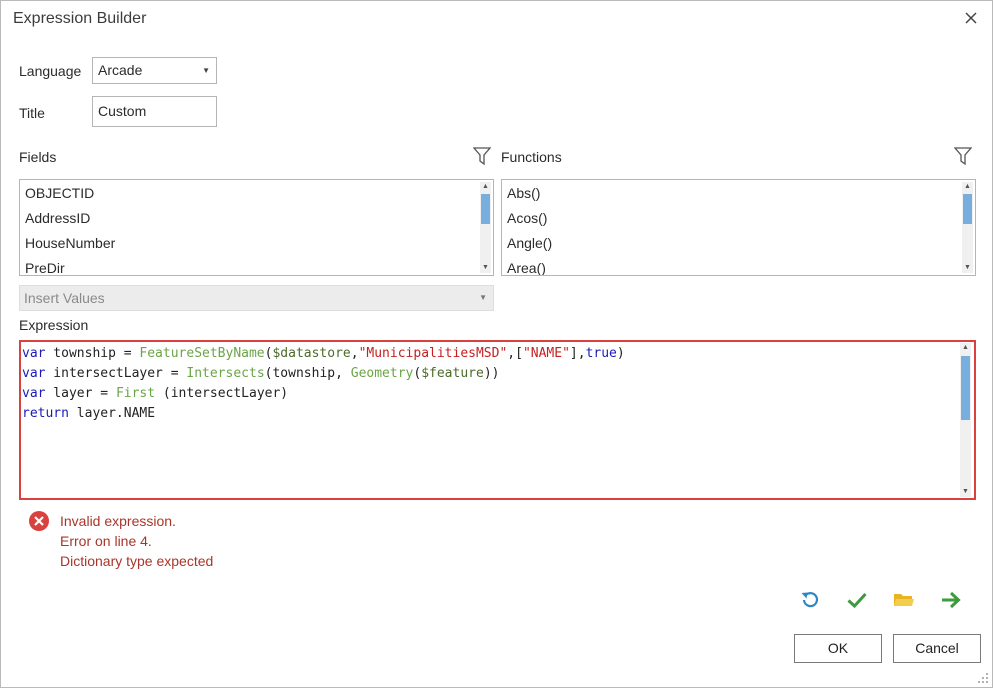 Image resolution: width=993 pixels, height=688 pixels. I want to click on fields-scrollbar: ▲ ▼, so click(485, 227).